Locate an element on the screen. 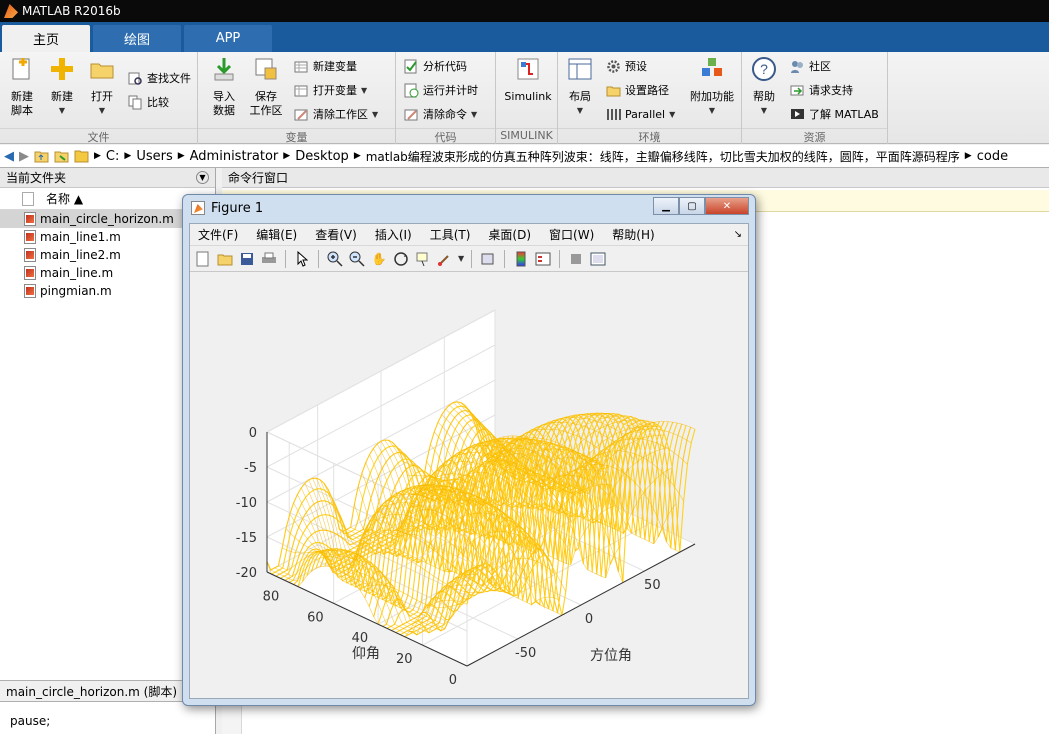  simulink-button: Simulink is located at coordinates (528, 80).